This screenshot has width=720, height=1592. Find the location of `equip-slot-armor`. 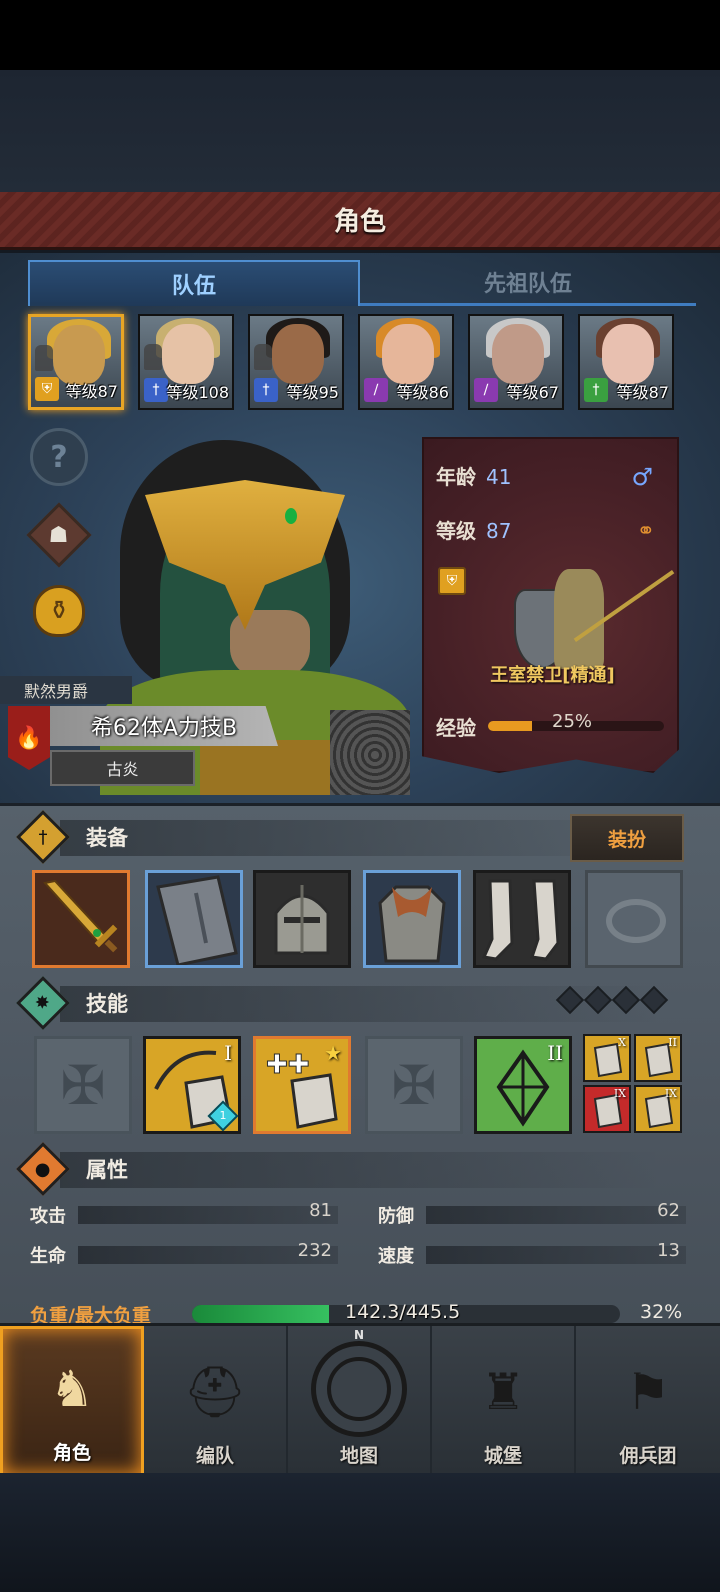

equip-slot-armor is located at coordinates (412, 919).